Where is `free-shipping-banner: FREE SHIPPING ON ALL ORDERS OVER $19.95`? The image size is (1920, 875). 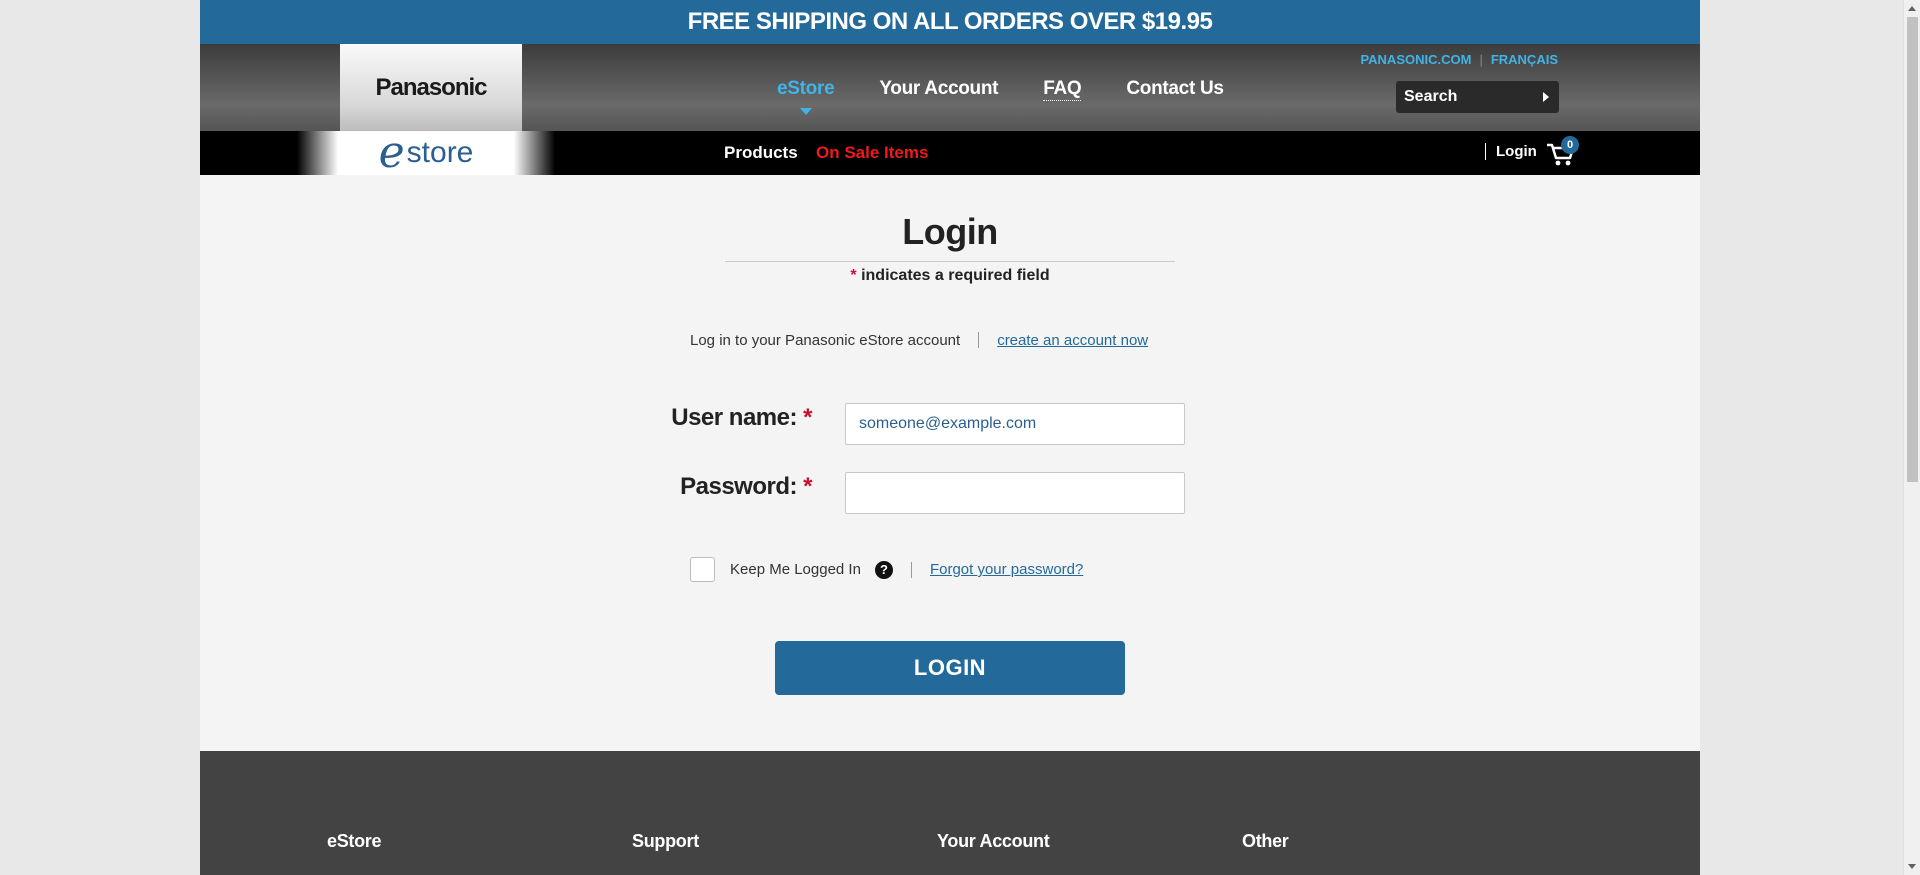
free-shipping-banner: FREE SHIPPING ON ALL ORDERS OVER $19.95 is located at coordinates (950, 22).